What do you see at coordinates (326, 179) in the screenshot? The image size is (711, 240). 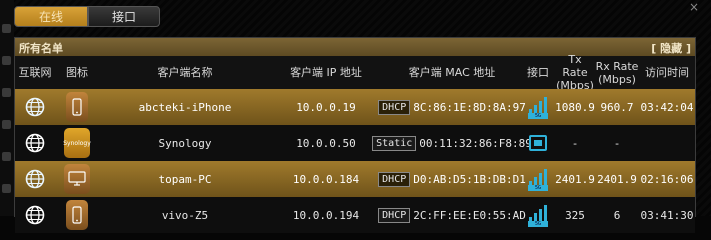 I see `client-ip: 10.0.0.184` at bounding box center [326, 179].